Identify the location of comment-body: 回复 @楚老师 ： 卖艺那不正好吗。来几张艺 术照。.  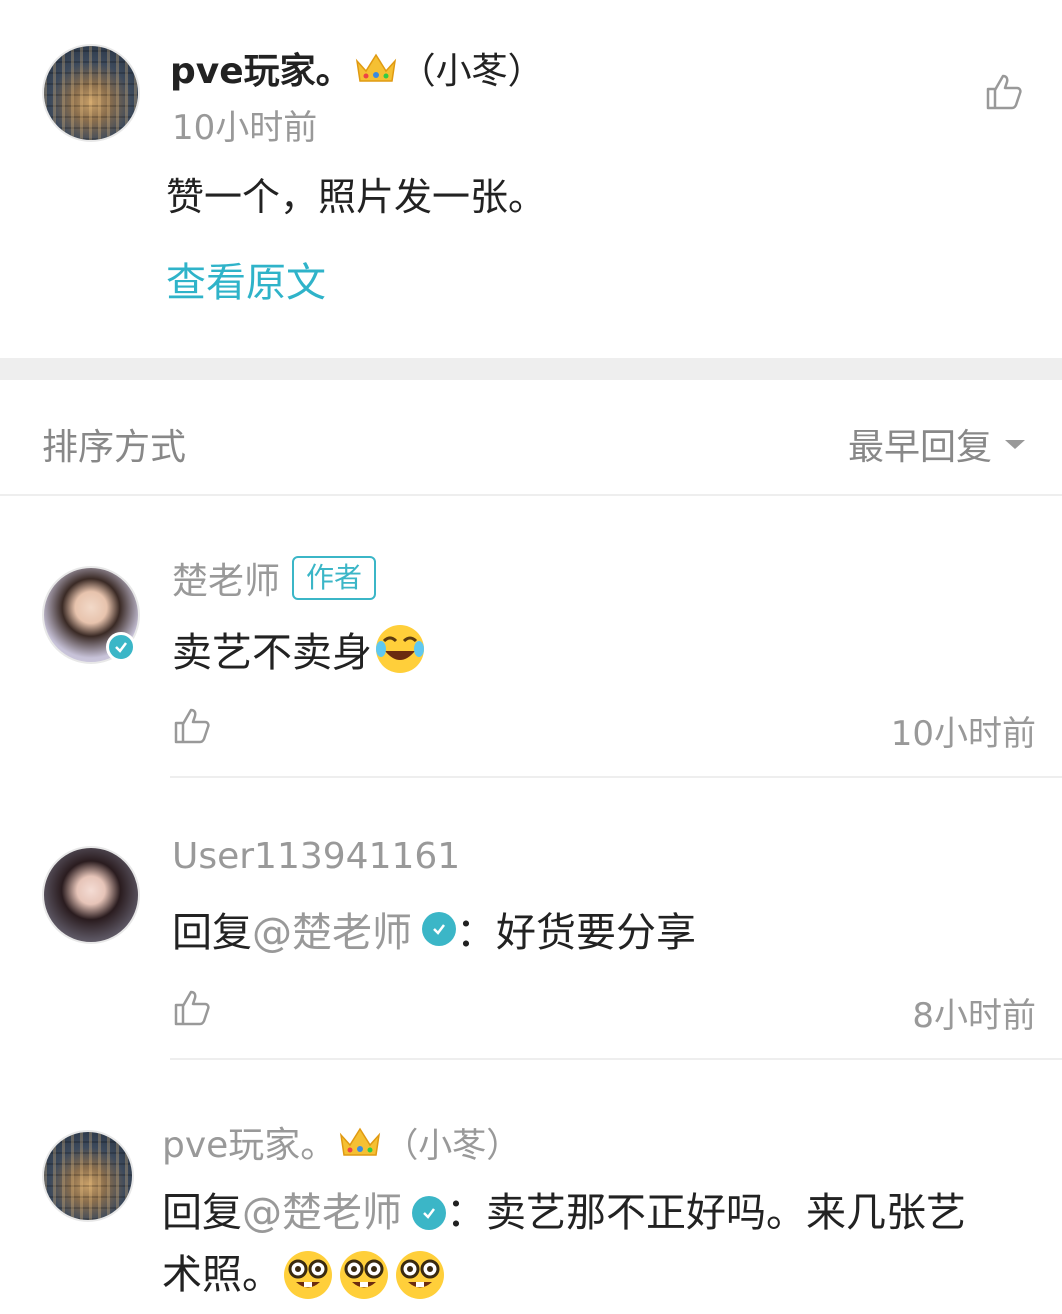
(602, 1244).